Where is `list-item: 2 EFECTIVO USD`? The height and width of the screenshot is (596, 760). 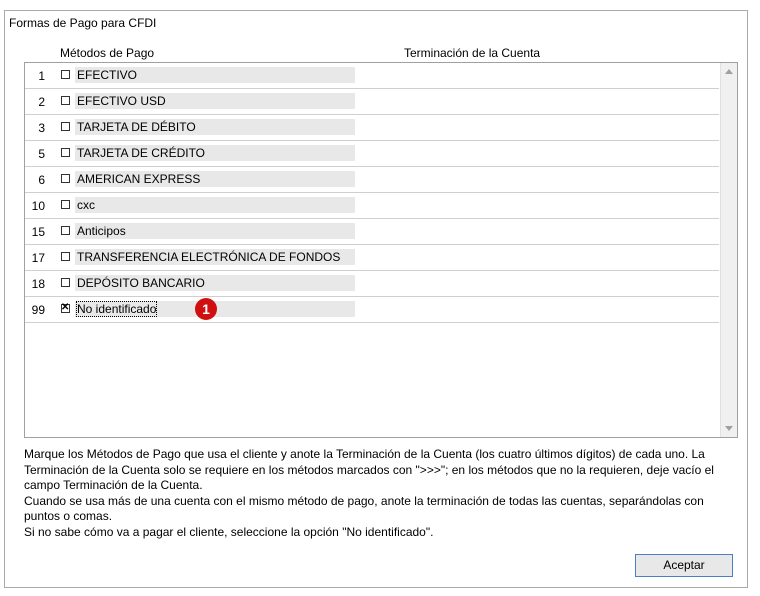 list-item: 2 EFECTIVO USD is located at coordinates (372, 102).